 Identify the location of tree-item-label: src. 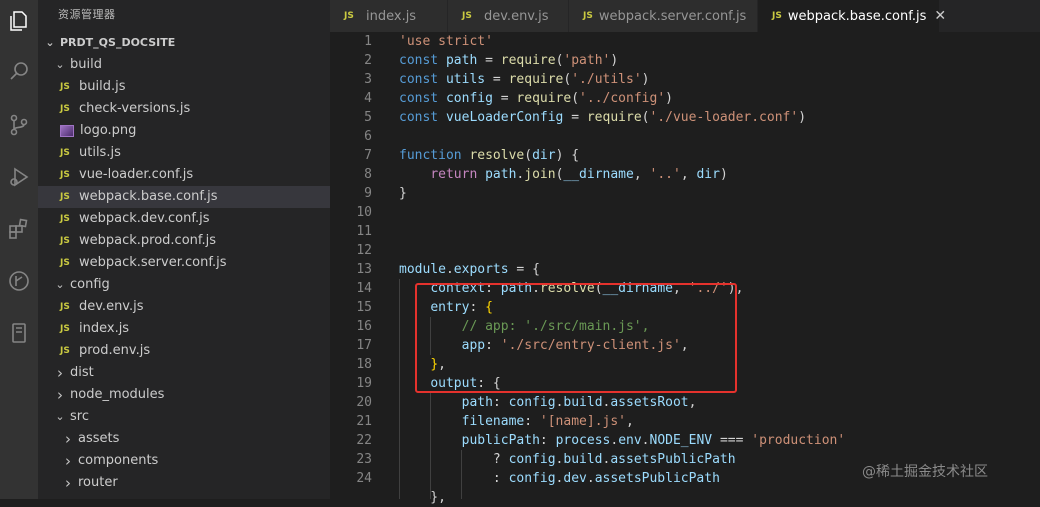
(79, 416).